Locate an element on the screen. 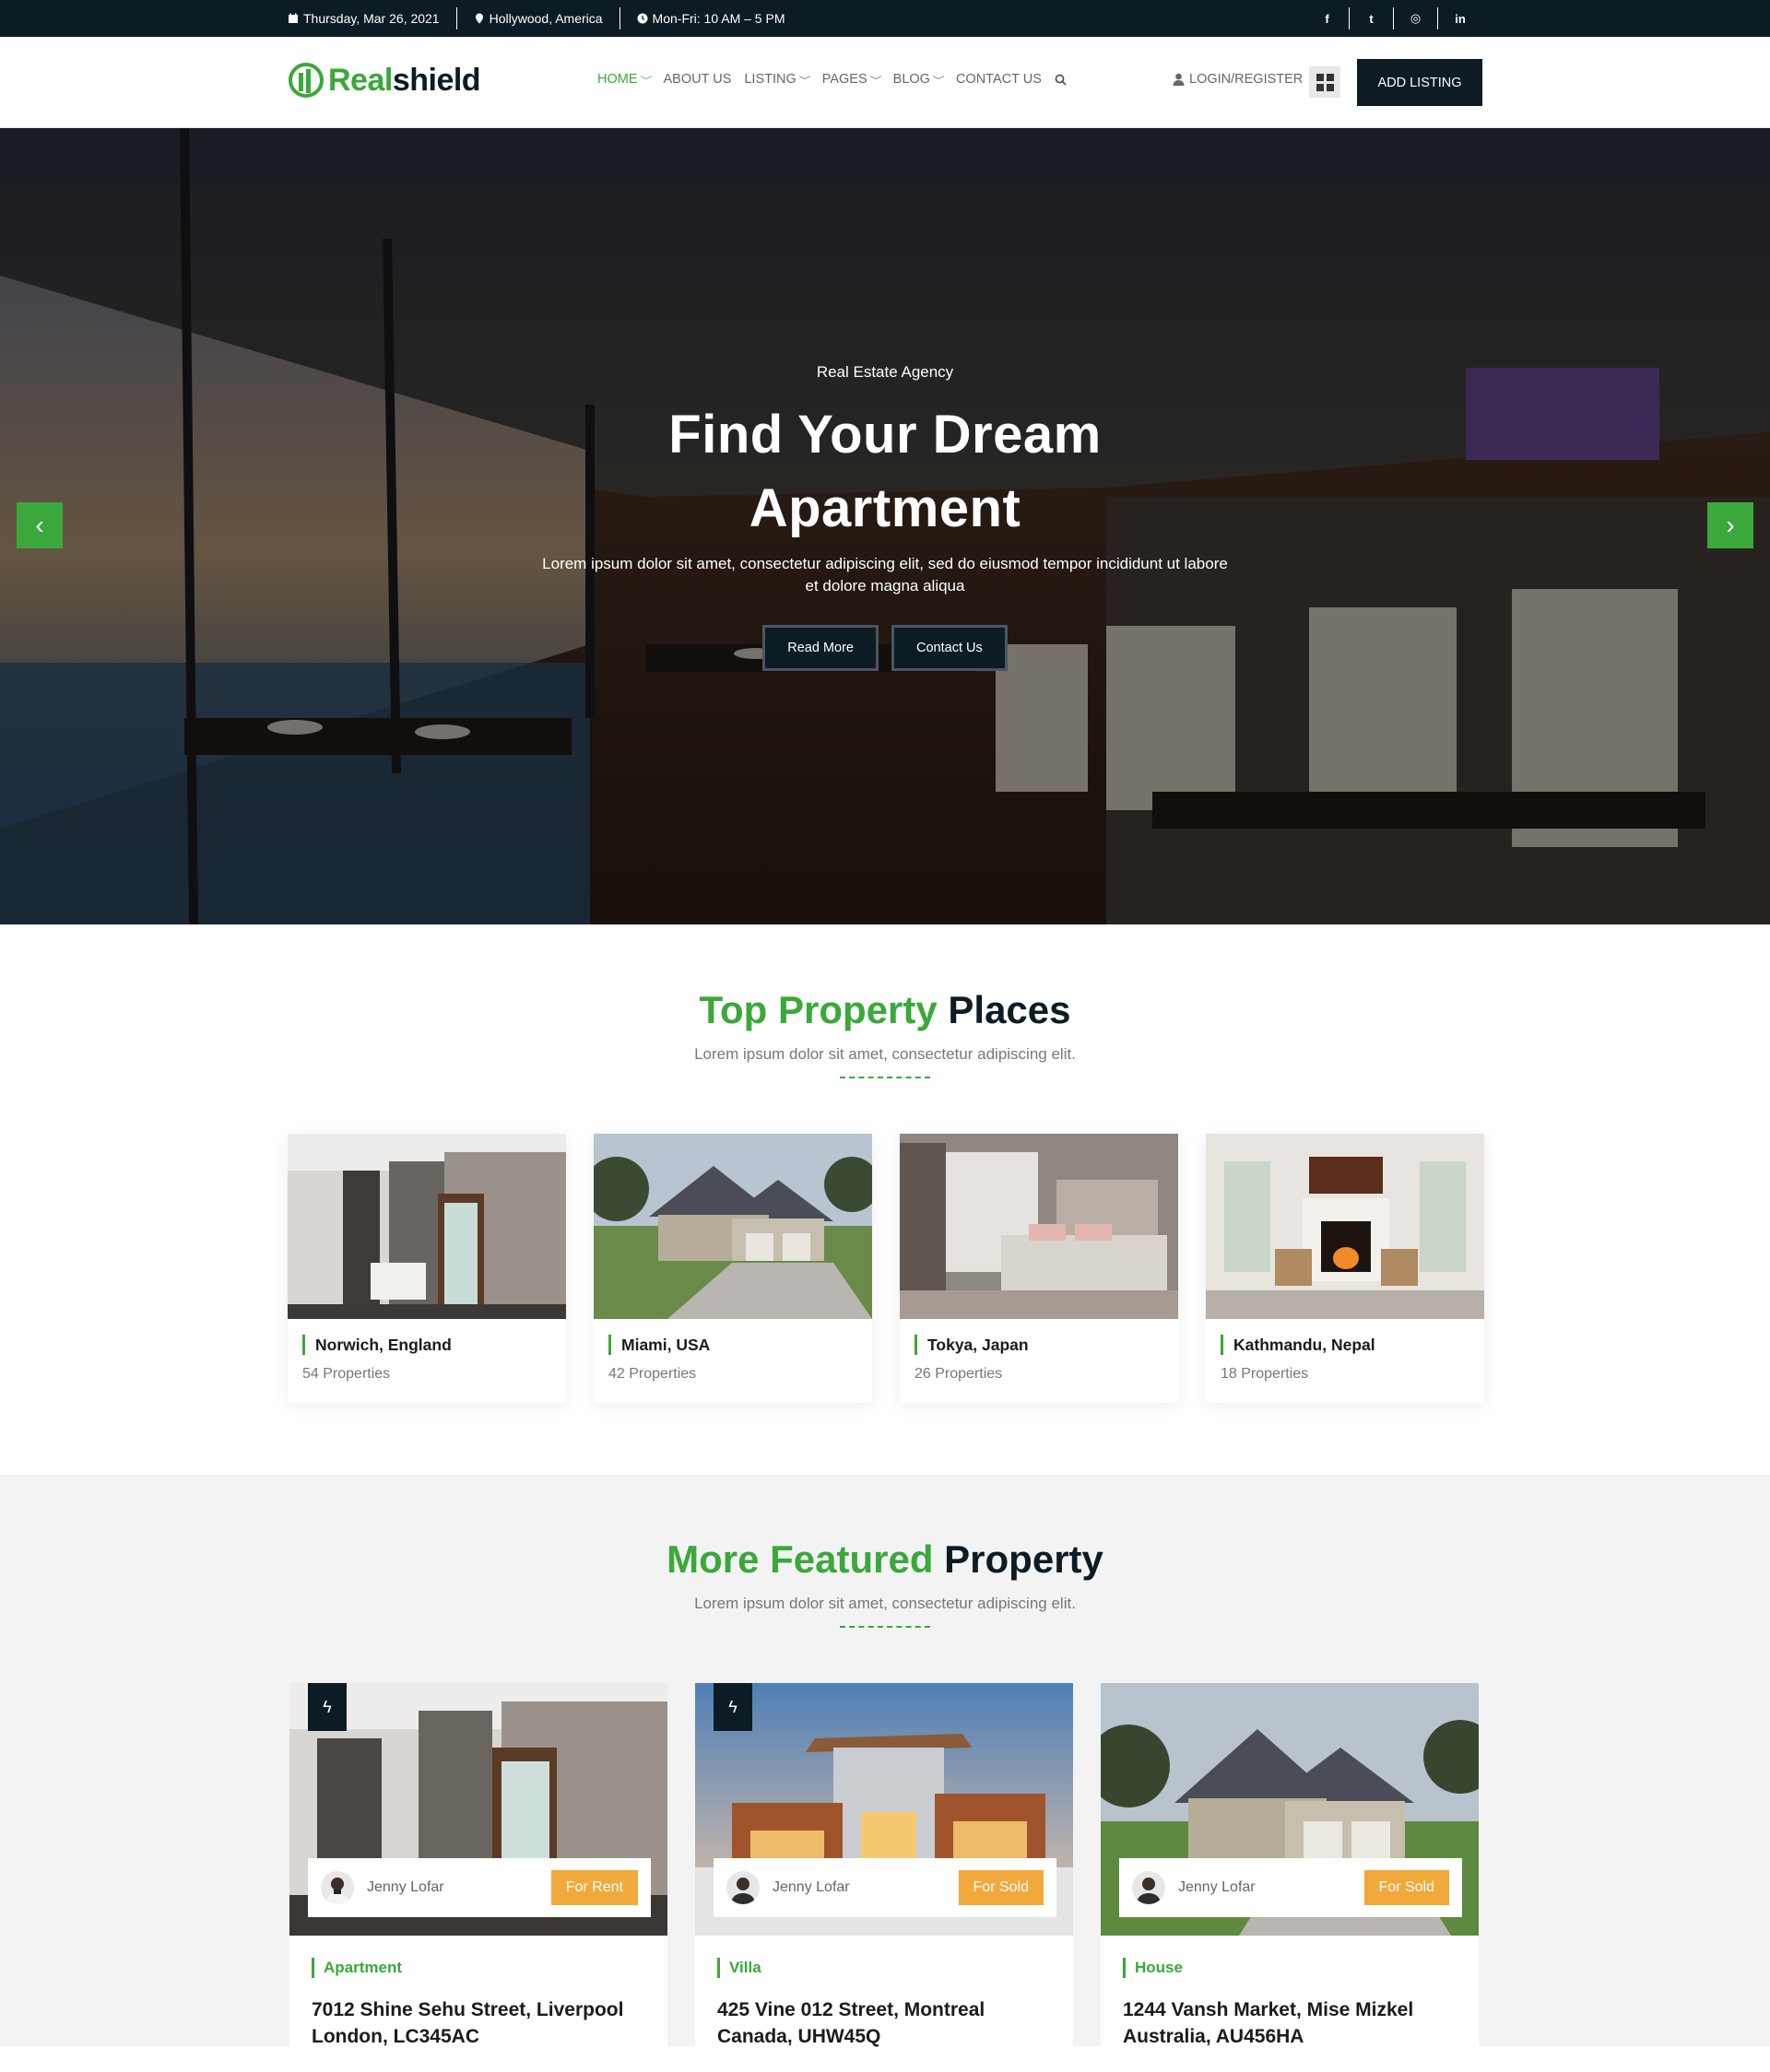 The width and height of the screenshot is (1770, 2072). place-card: Kathmandu, Nepal 18 Properties is located at coordinates (1345, 1268).